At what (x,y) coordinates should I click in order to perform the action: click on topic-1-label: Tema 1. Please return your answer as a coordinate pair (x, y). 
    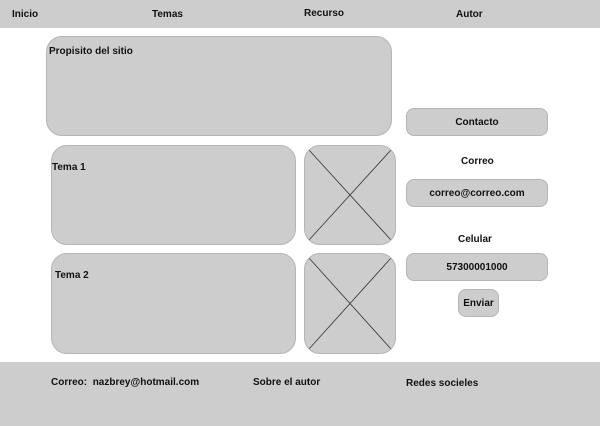
    Looking at the image, I should click on (69, 167).